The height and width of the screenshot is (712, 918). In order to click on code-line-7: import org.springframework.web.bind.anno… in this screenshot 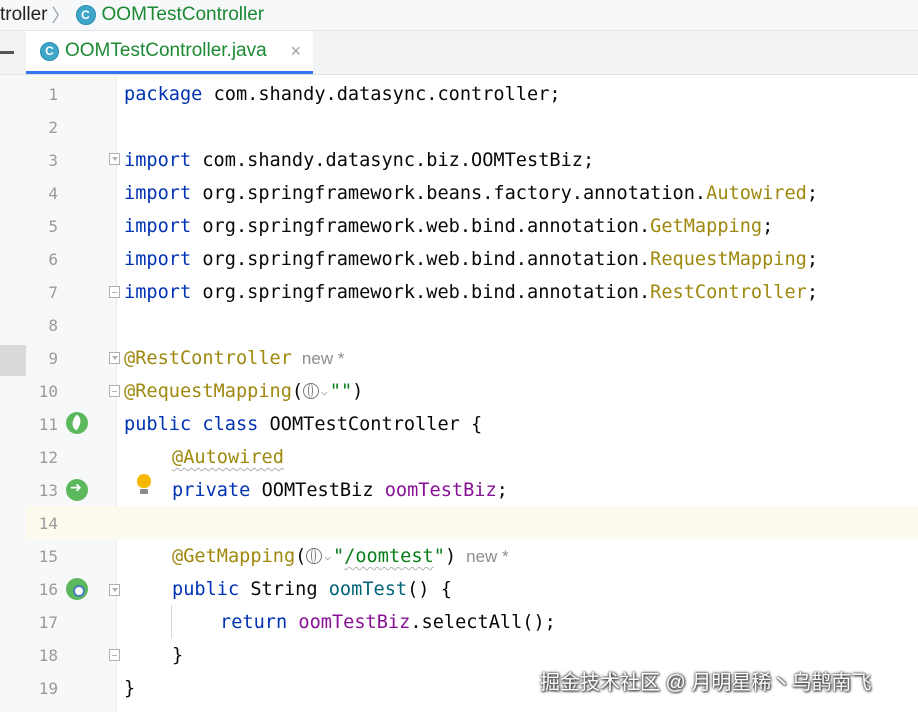, I will do `click(471, 292)`.